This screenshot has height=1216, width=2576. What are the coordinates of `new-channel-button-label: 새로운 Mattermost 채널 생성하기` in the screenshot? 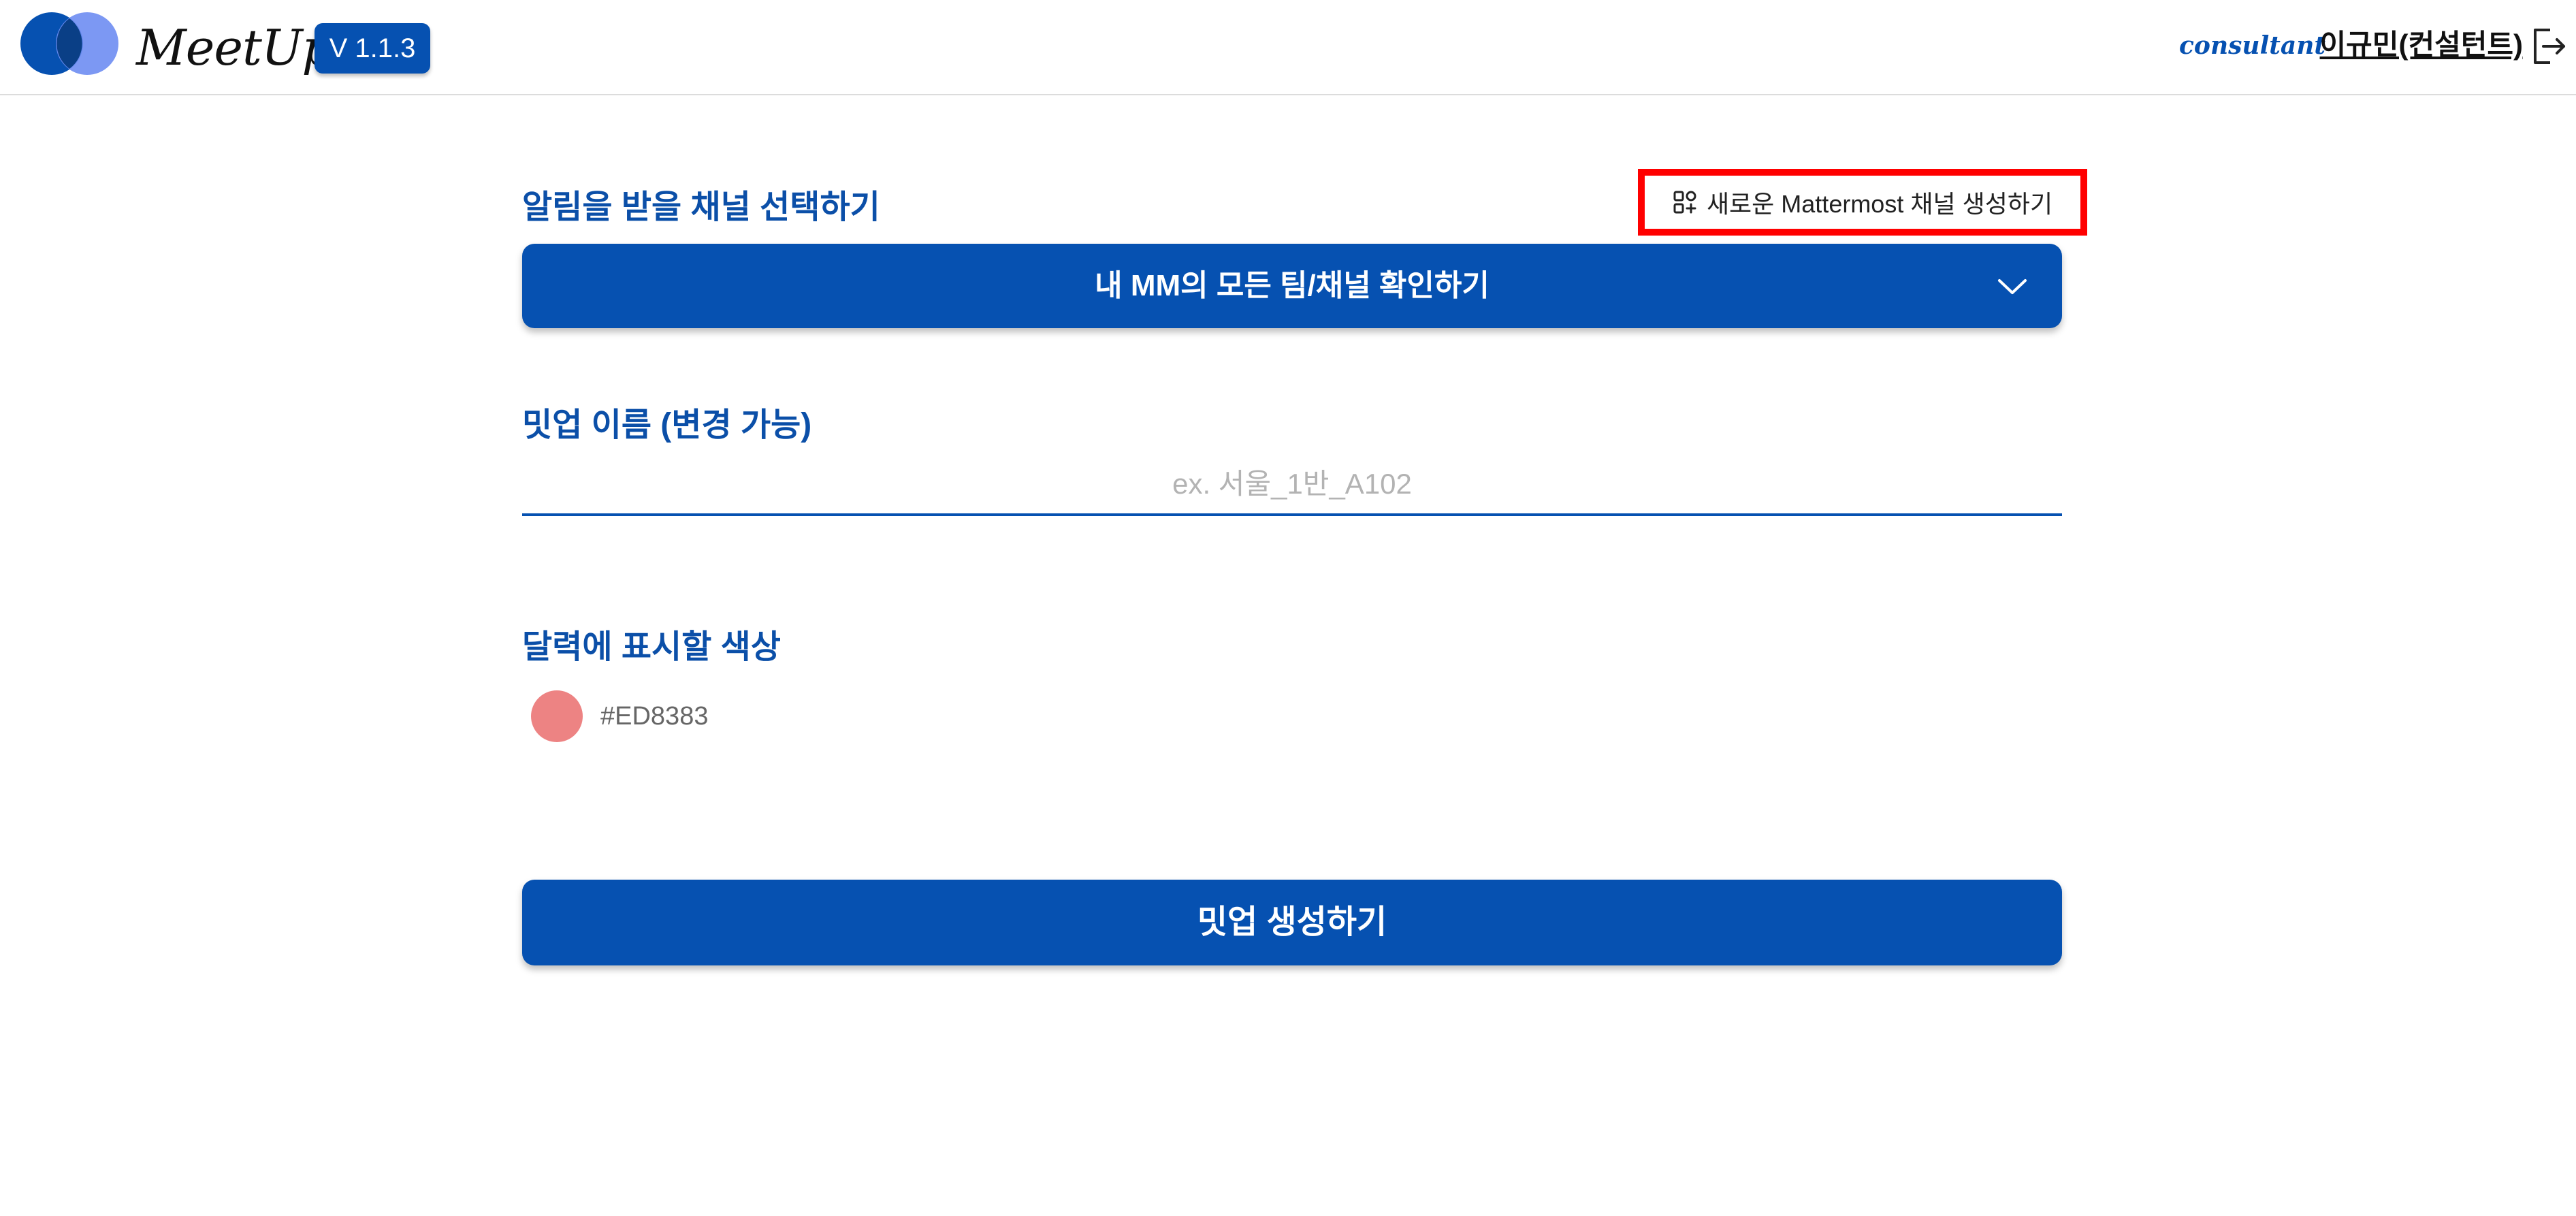 It's located at (1880, 204).